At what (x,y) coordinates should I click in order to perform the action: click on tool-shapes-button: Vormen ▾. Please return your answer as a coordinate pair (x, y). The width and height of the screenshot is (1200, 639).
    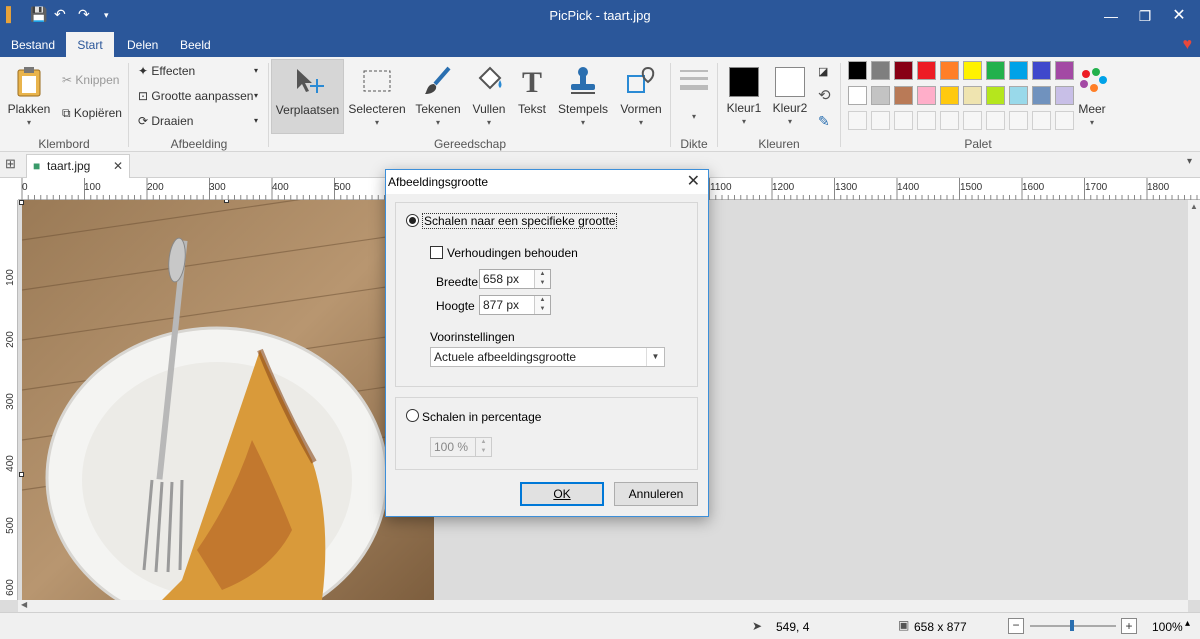
    Looking at the image, I should click on (641, 96).